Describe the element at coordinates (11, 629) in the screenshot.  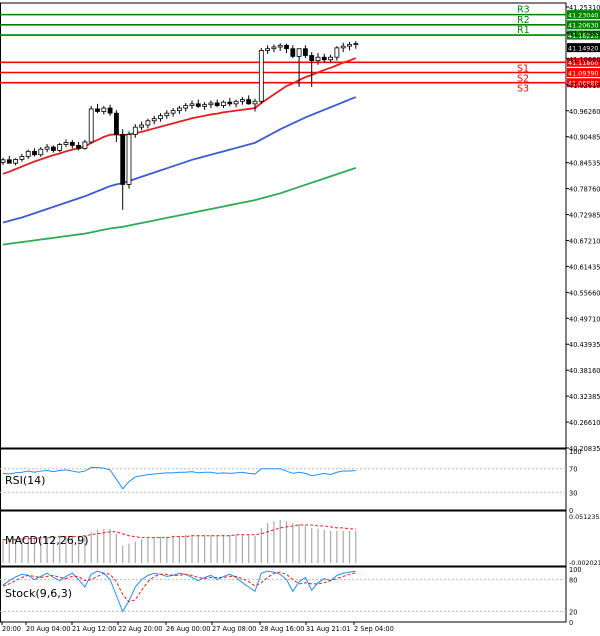
I see `x-tick-label: 20:00` at that location.